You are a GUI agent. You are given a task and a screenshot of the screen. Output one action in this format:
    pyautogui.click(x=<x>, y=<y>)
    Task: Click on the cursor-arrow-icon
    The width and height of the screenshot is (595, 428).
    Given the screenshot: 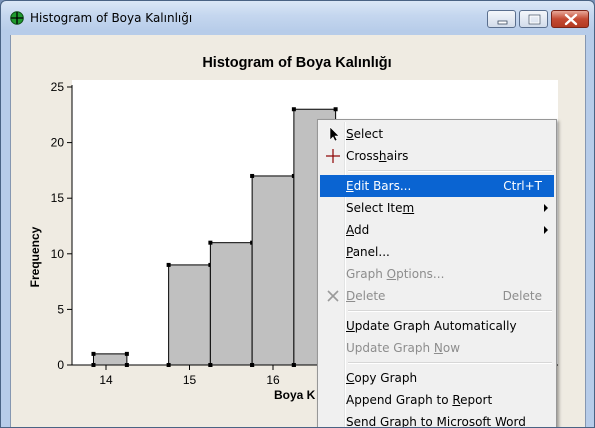 What is the action you would take?
    pyautogui.click(x=334, y=134)
    